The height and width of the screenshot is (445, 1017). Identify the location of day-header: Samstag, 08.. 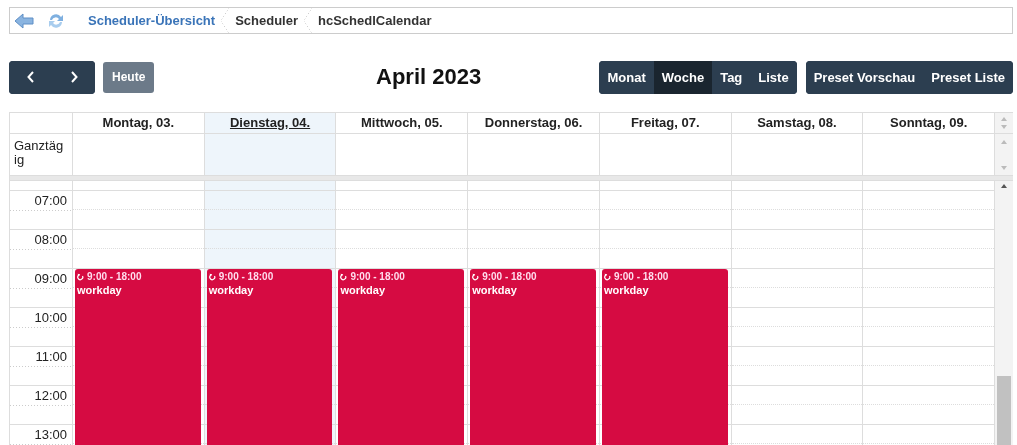
(797, 122).